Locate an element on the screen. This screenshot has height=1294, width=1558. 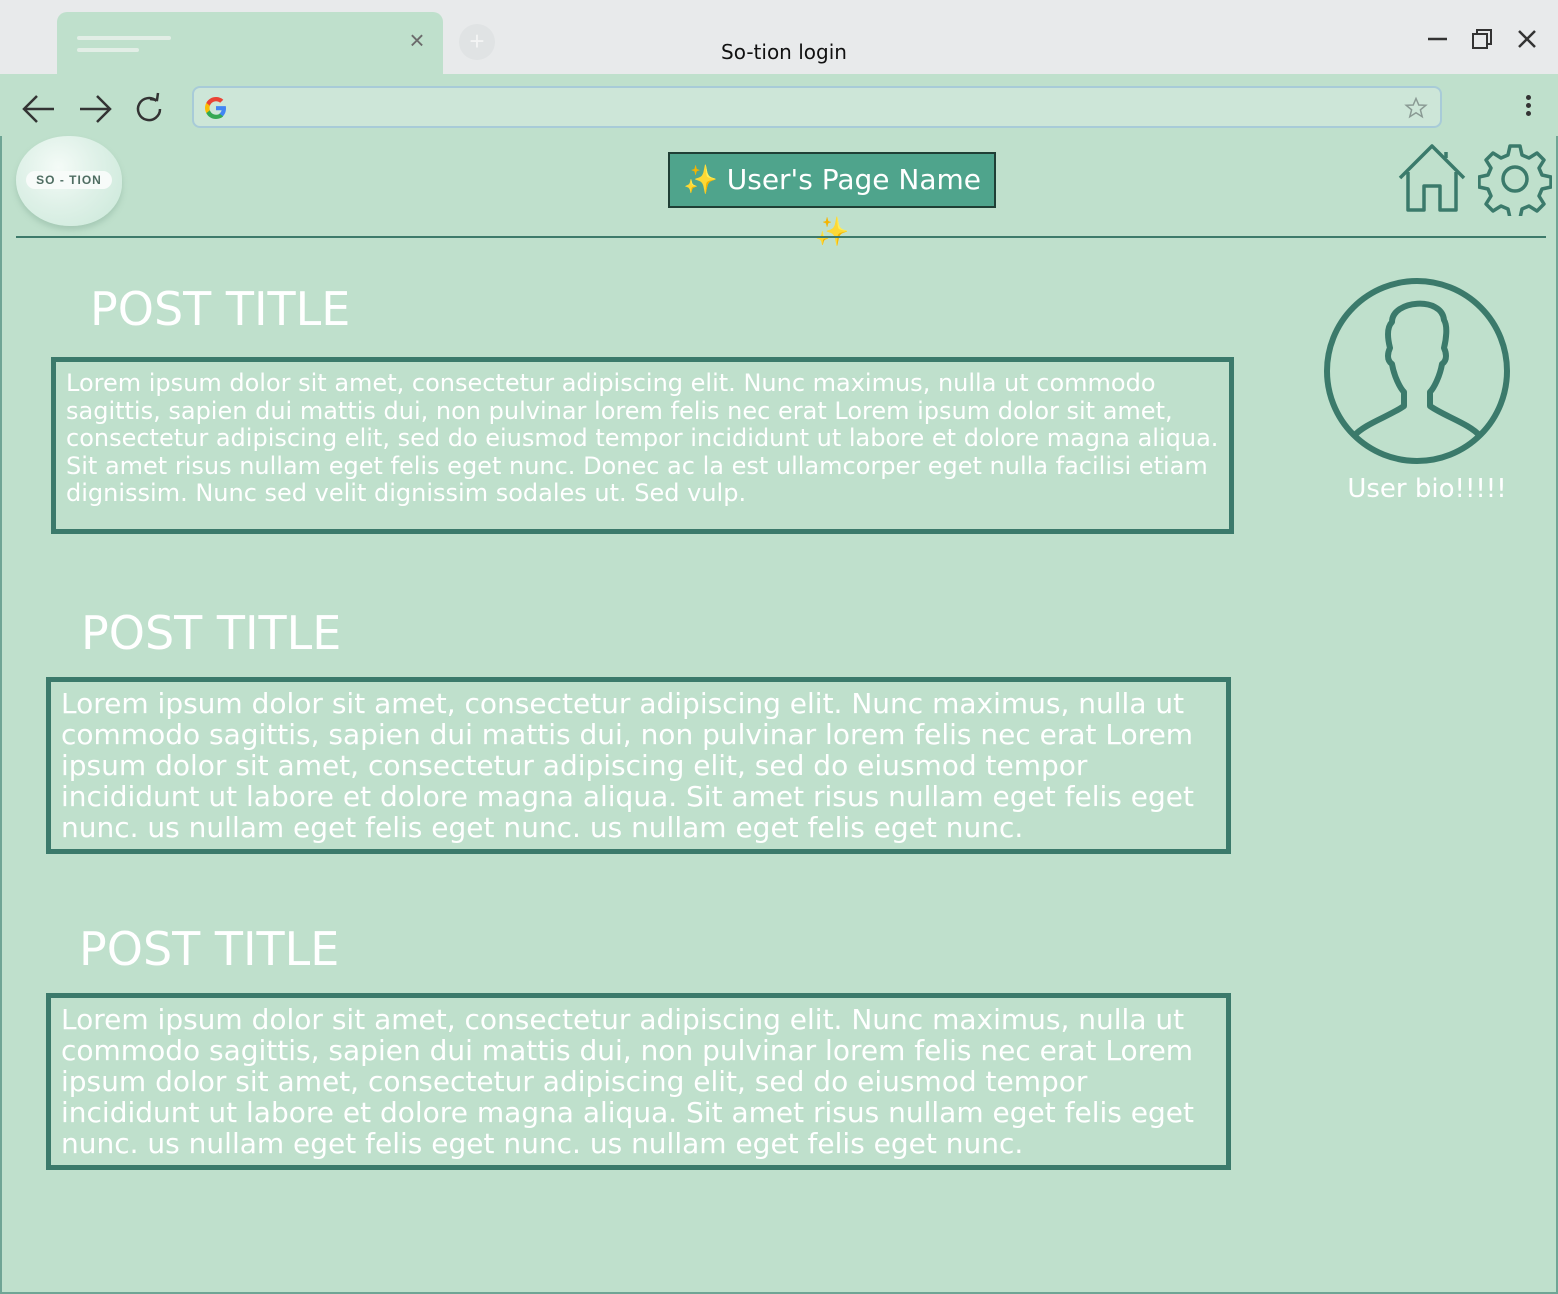
user-bio: User bio!!!!! is located at coordinates (1427, 489).